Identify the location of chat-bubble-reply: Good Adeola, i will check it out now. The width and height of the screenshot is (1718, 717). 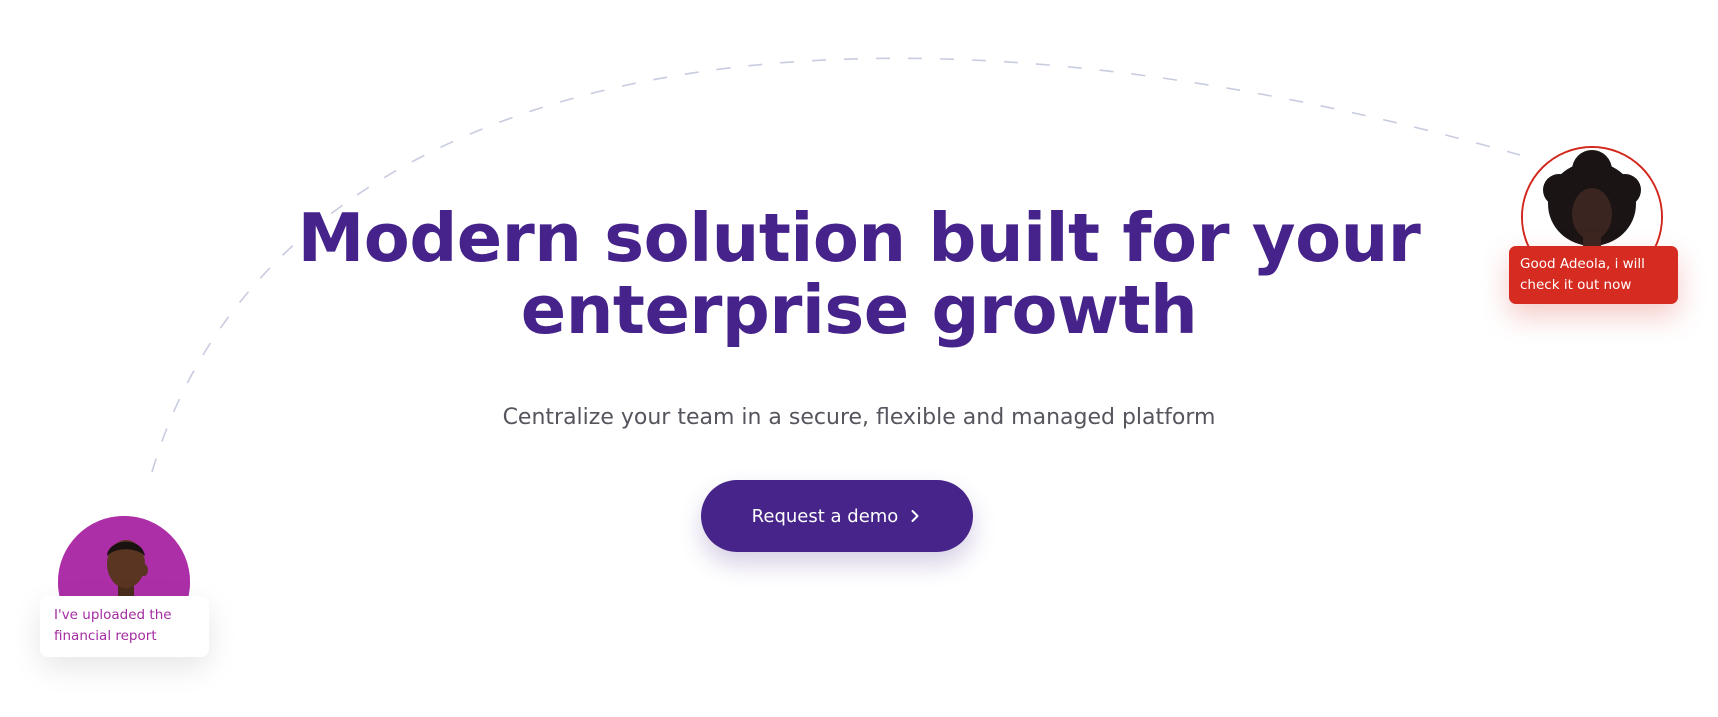
(1593, 275).